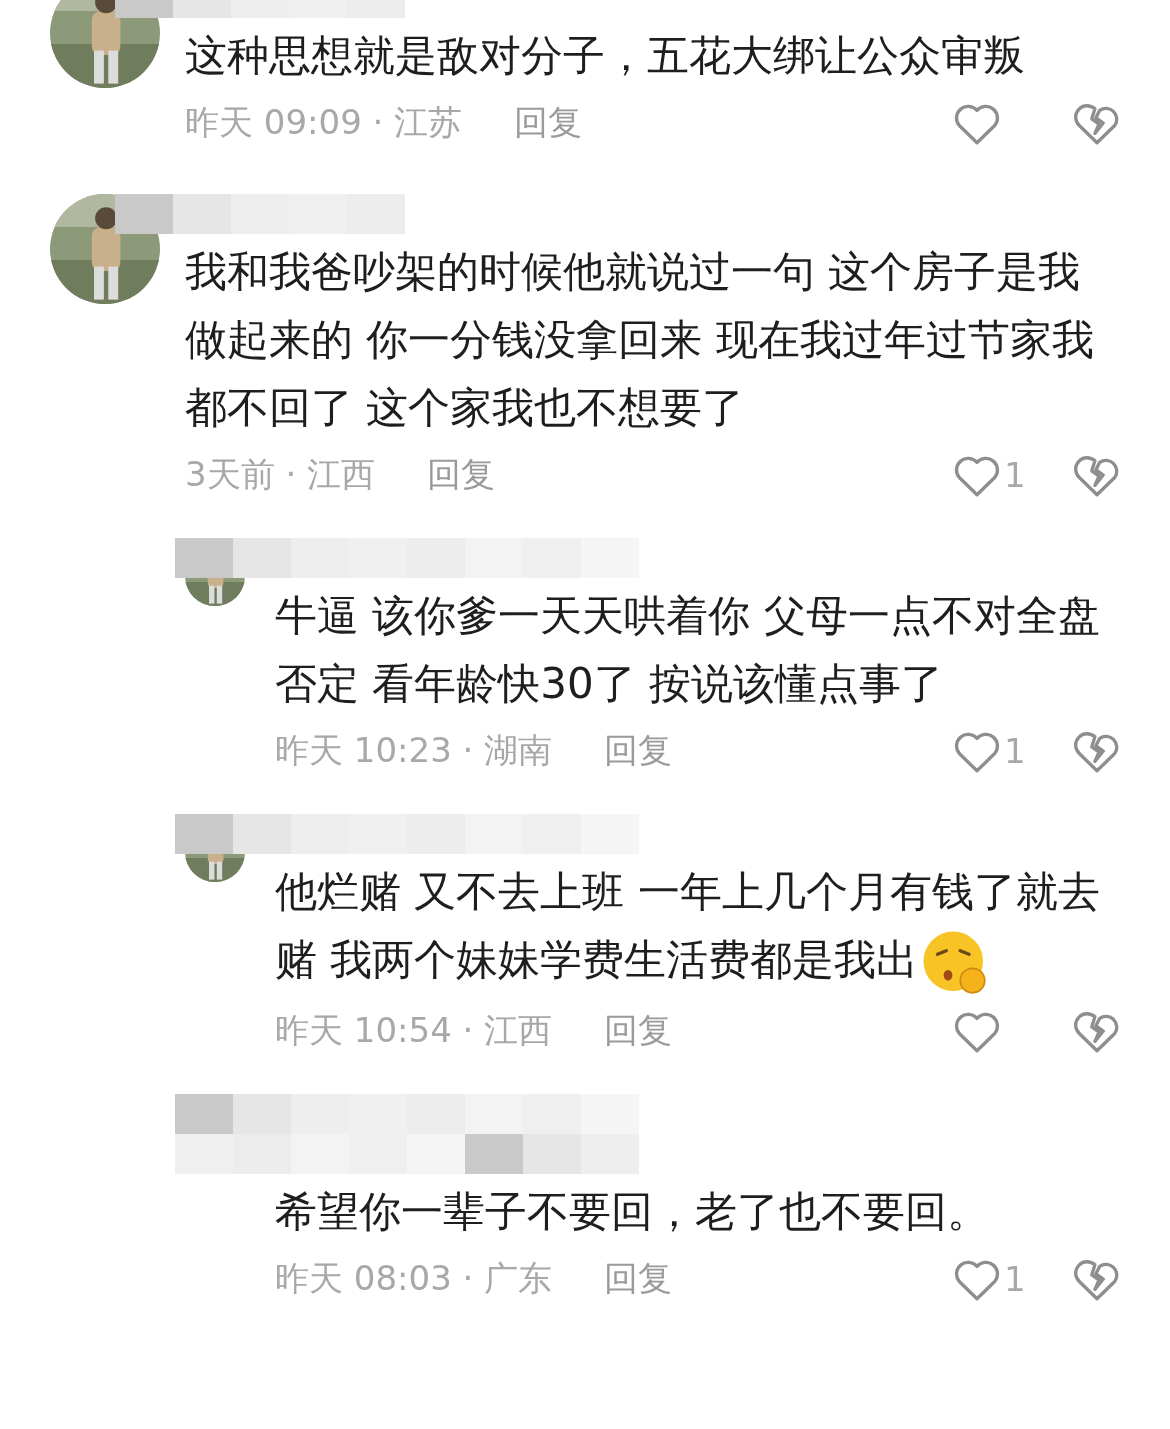 This screenshot has height=1429, width=1170. I want to click on comment-time-location: 3天前 · 江西, so click(280, 474).